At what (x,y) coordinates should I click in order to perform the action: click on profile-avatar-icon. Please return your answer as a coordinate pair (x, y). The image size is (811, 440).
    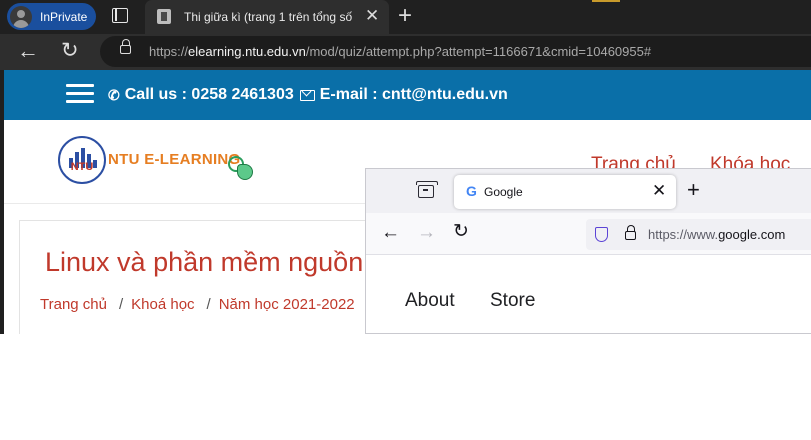
    Looking at the image, I should click on (21, 16).